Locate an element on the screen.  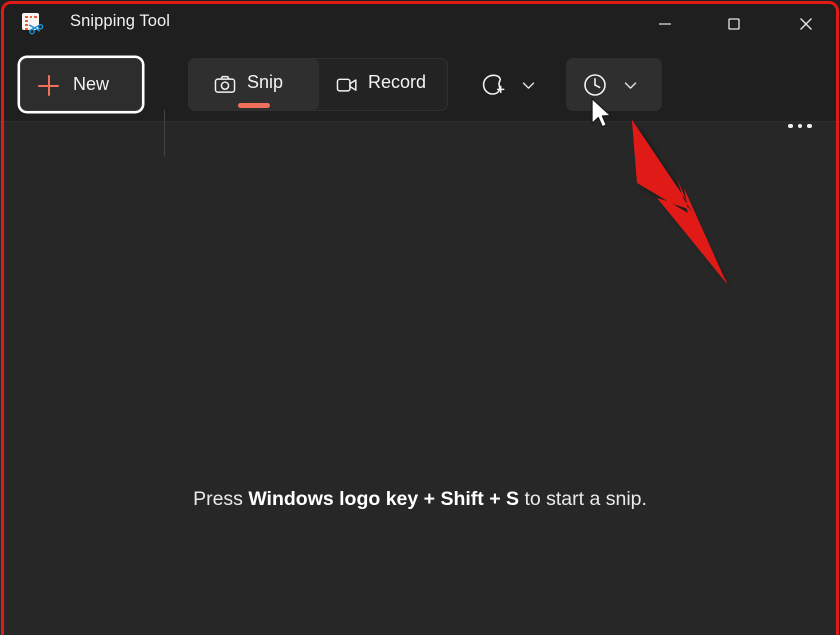
ellipsis-horizontal-icon is located at coordinates (790, 126).